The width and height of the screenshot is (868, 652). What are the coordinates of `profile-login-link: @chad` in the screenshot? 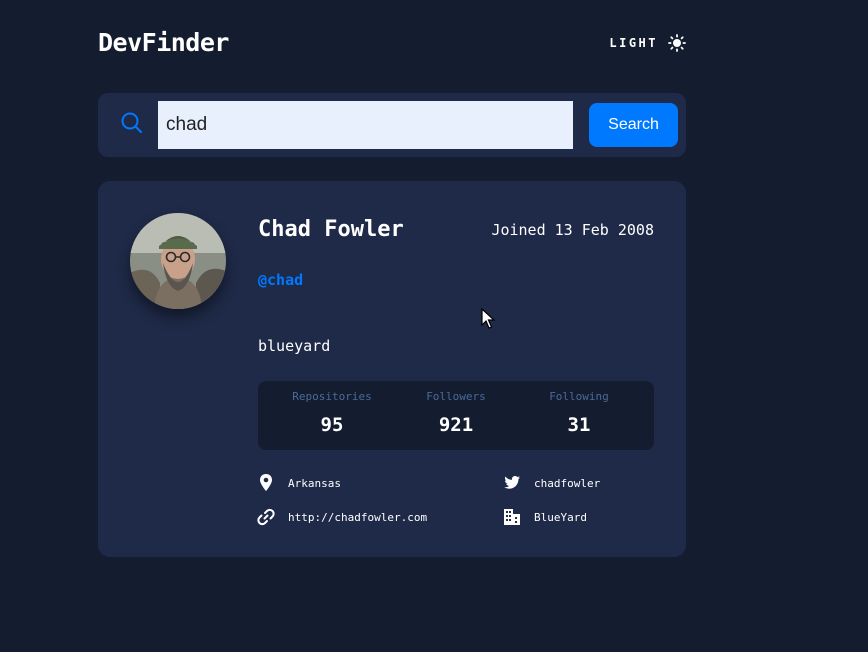 It's located at (280, 280).